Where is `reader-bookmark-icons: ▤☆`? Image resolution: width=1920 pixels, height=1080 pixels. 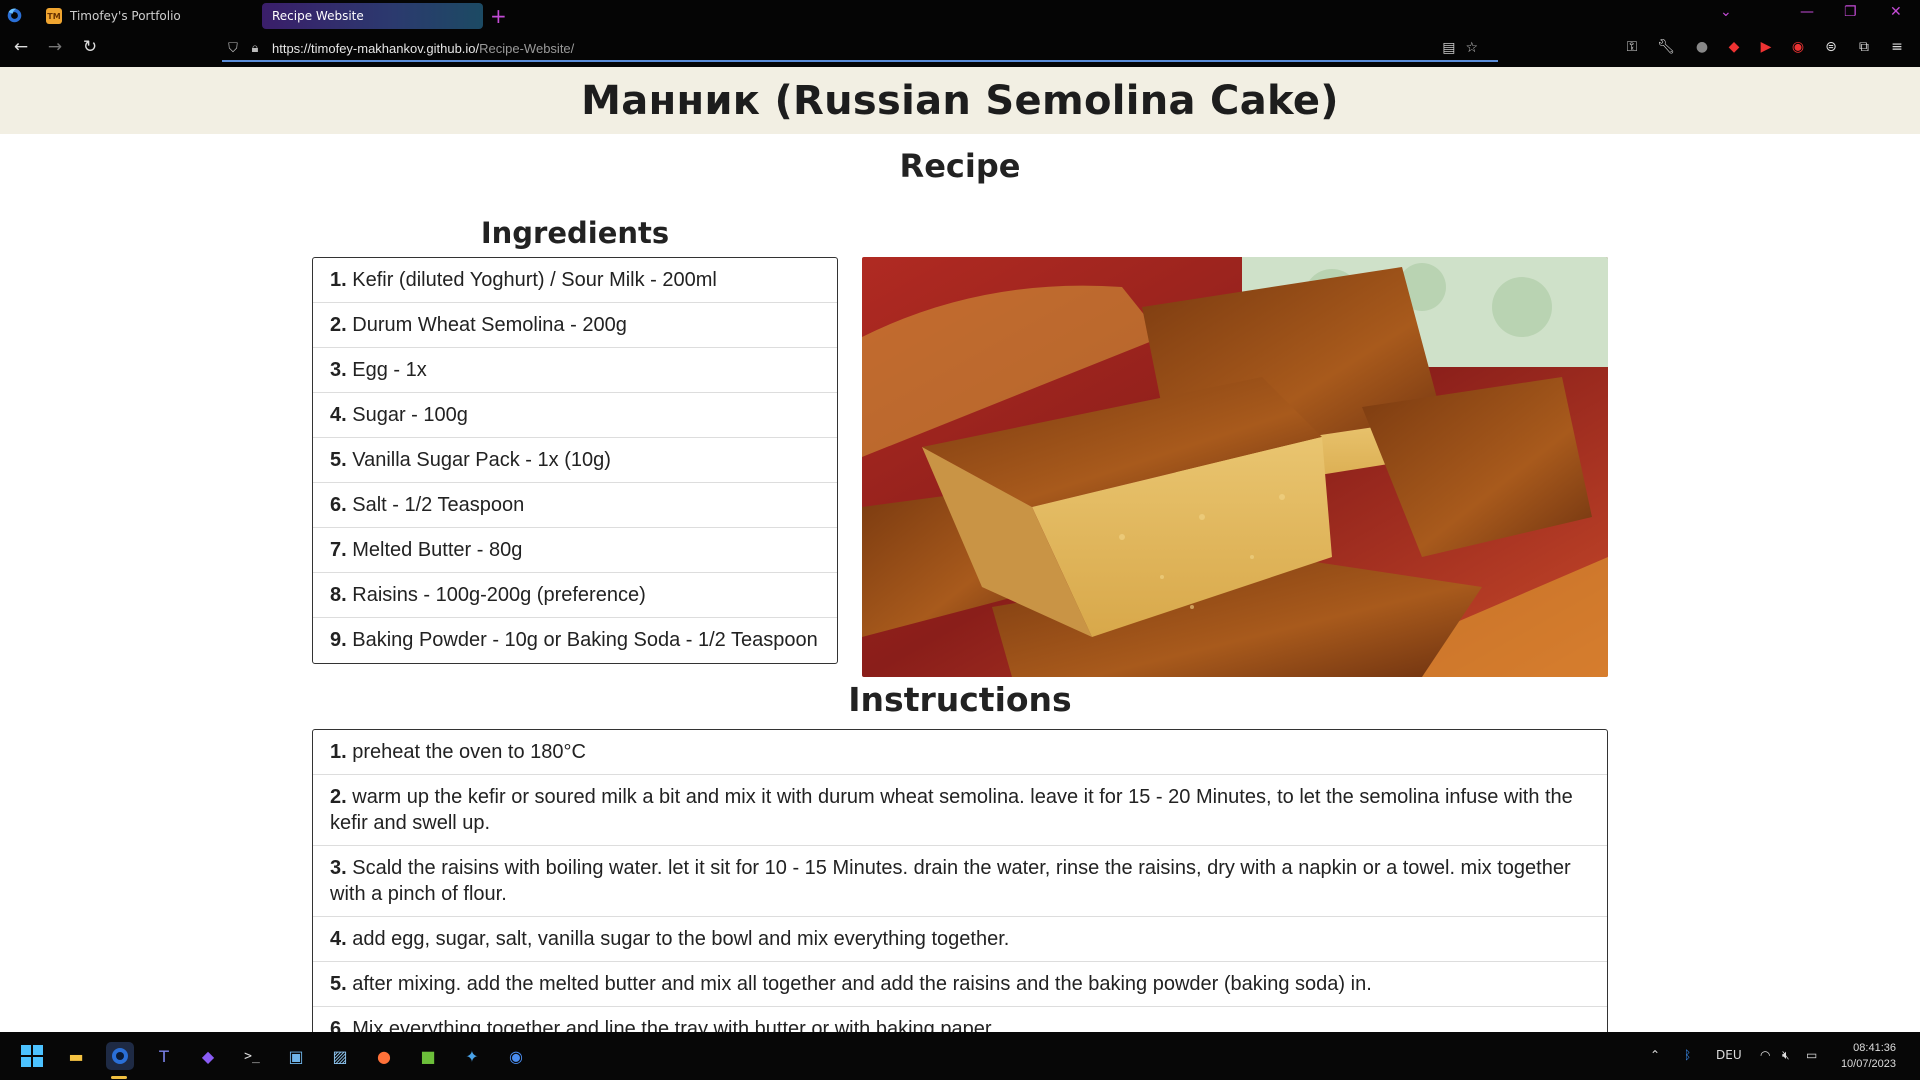 reader-bookmark-icons: ▤☆ is located at coordinates (1465, 48).